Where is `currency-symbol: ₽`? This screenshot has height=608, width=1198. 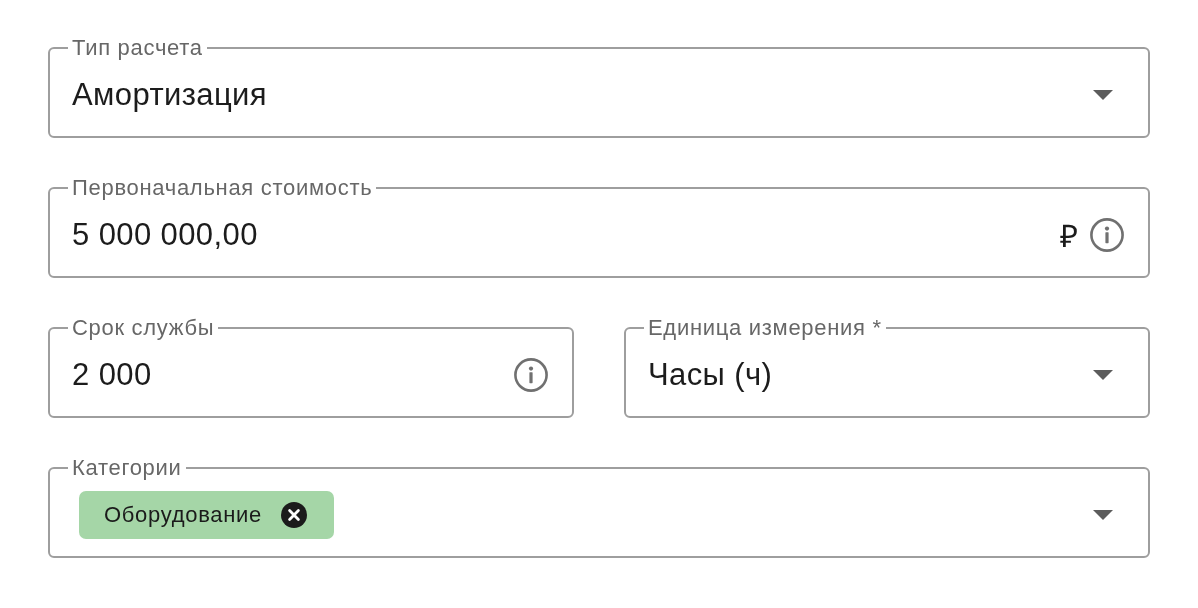 currency-symbol: ₽ is located at coordinates (1069, 237).